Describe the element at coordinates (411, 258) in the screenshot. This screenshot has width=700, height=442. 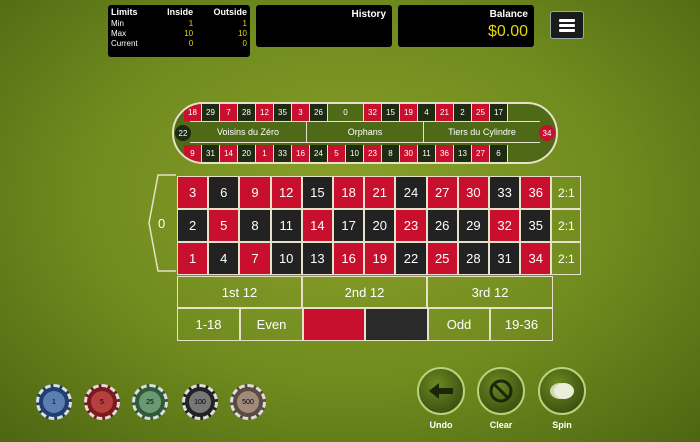
I see `number-22-bet: 22` at that location.